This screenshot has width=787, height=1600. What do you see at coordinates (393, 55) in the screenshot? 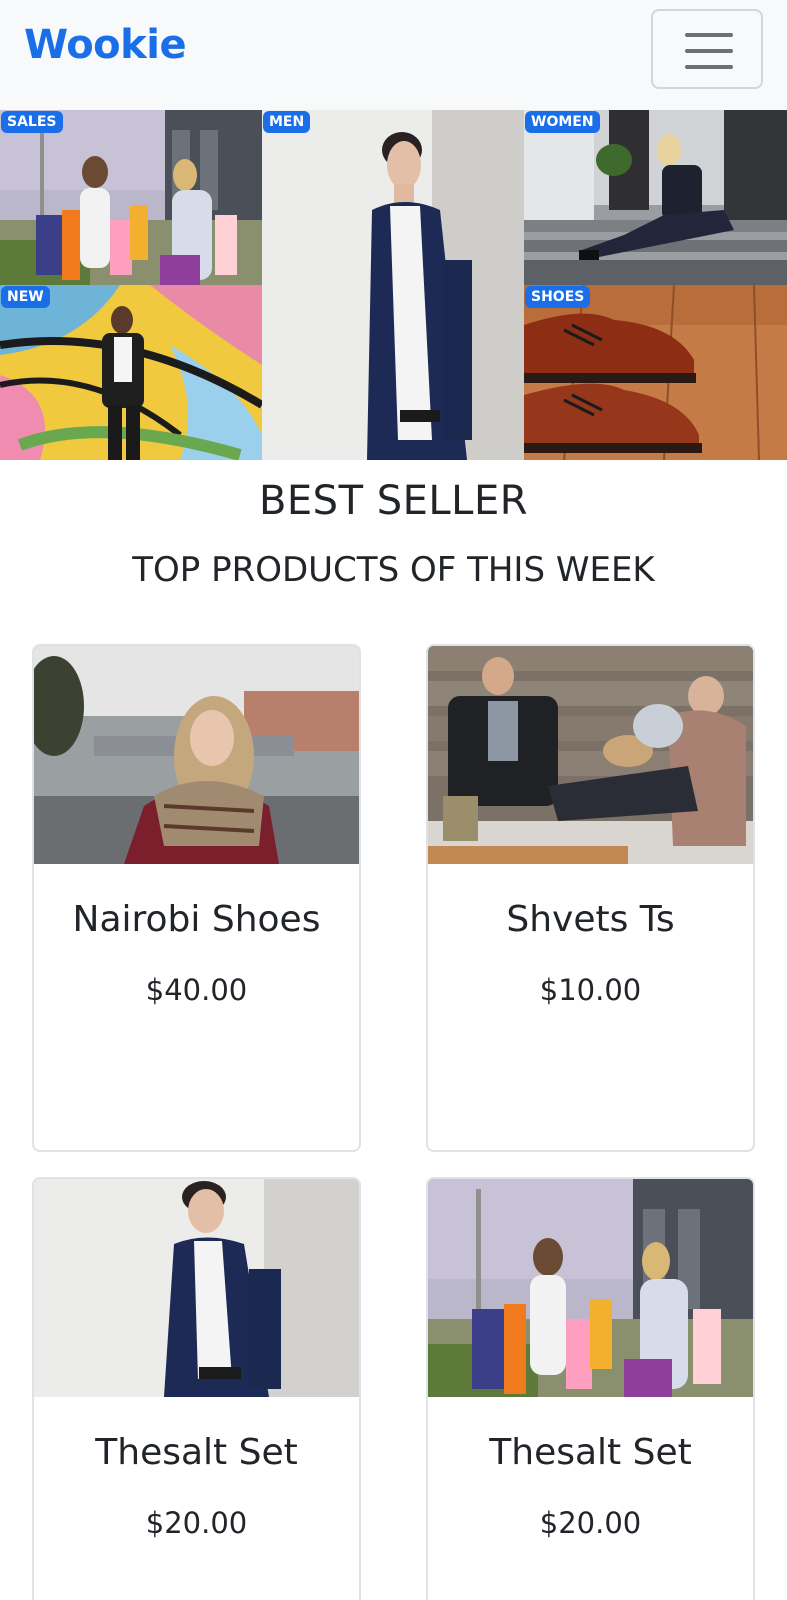
I see `navbar: Wookie` at bounding box center [393, 55].